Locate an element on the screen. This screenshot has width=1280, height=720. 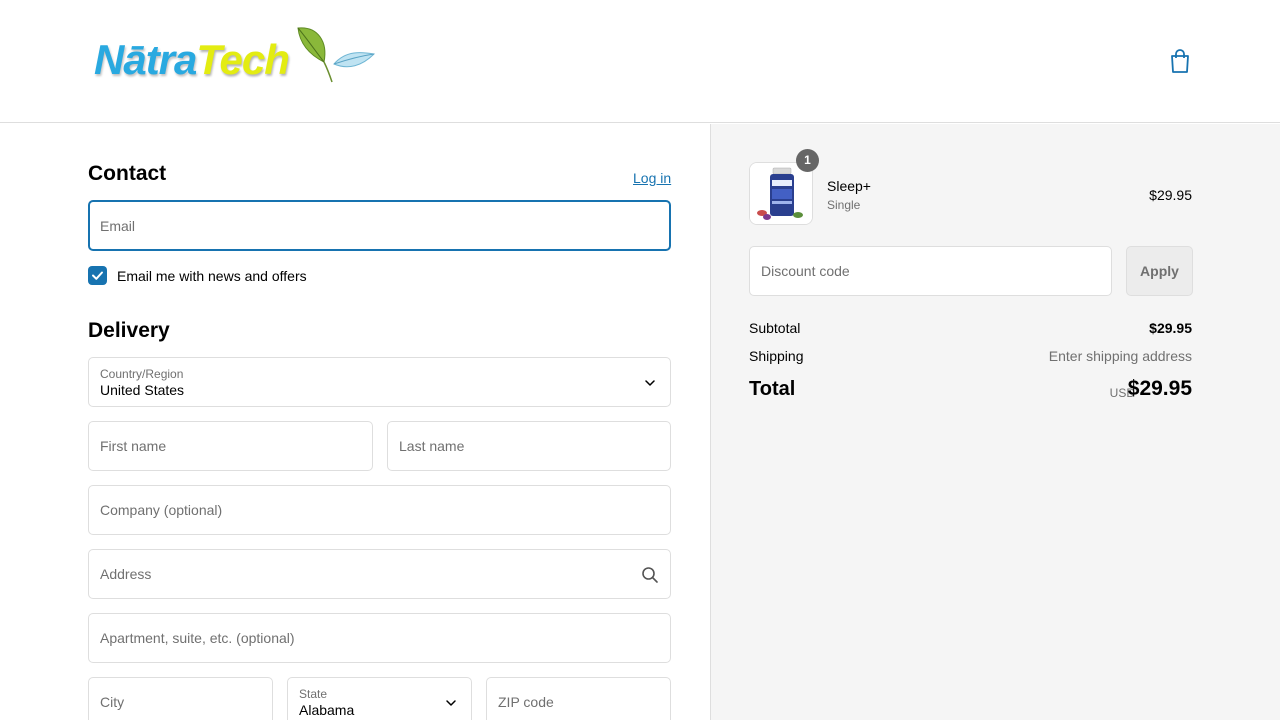
city-placeholder: City is located at coordinates (112, 702).